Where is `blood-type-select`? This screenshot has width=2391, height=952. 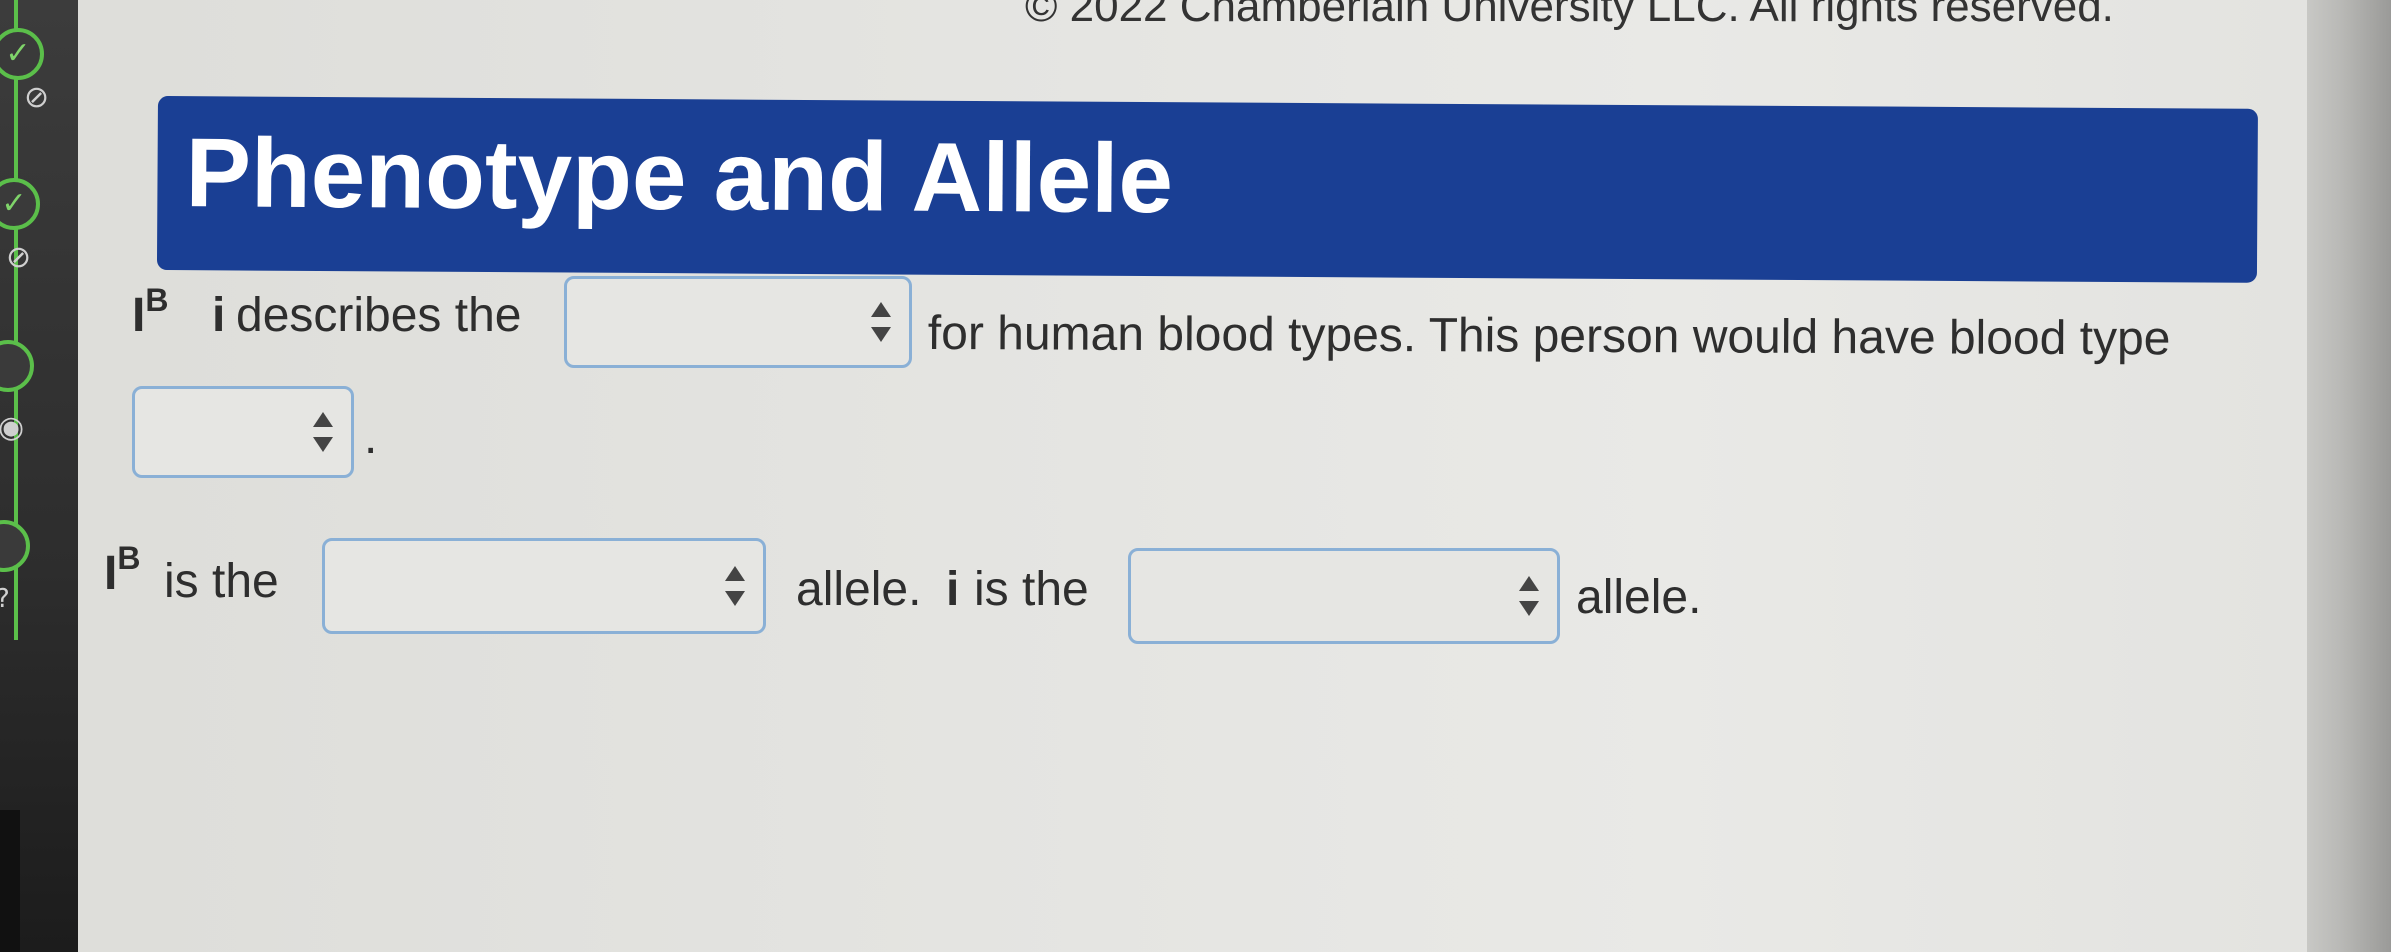
blood-type-select is located at coordinates (243, 432).